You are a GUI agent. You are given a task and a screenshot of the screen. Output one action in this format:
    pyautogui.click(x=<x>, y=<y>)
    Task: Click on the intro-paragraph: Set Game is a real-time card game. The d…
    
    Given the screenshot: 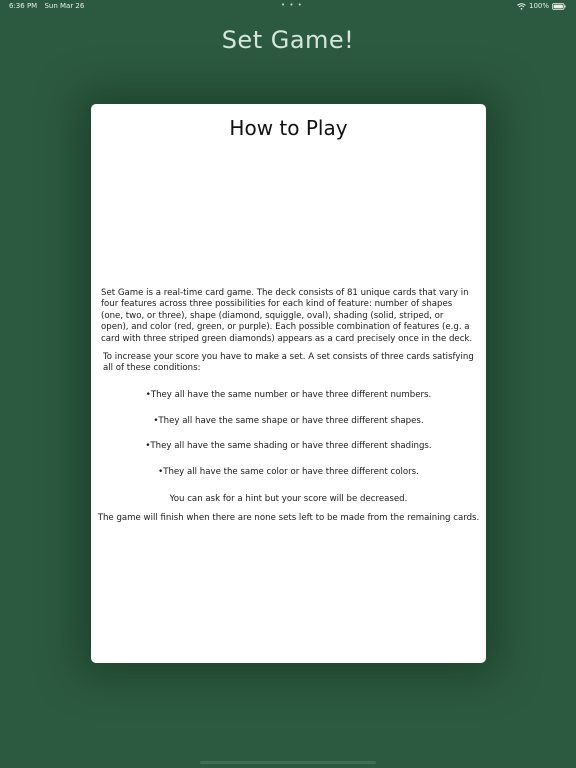 What is the action you would take?
    pyautogui.click(x=287, y=316)
    